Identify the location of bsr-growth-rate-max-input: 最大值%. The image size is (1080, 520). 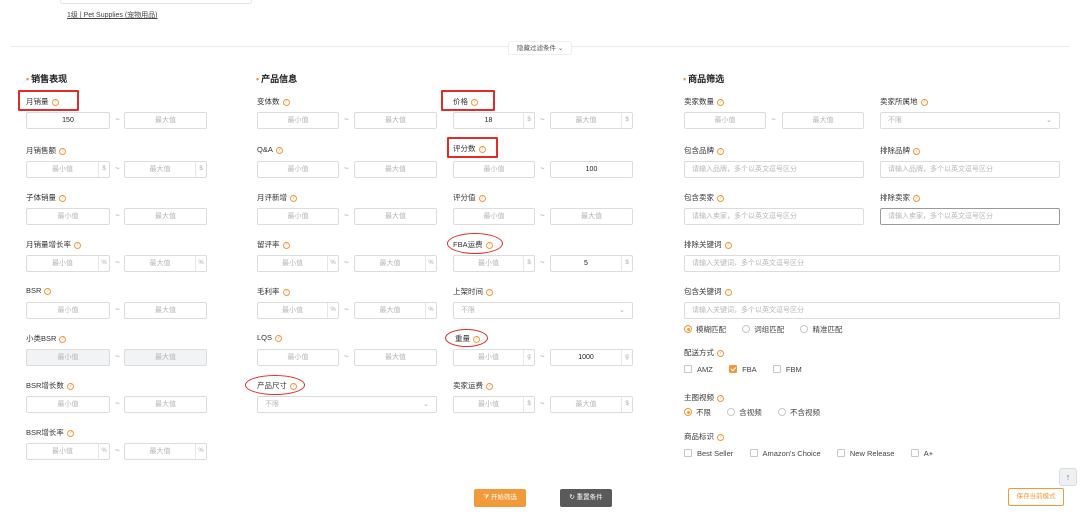
(165, 451).